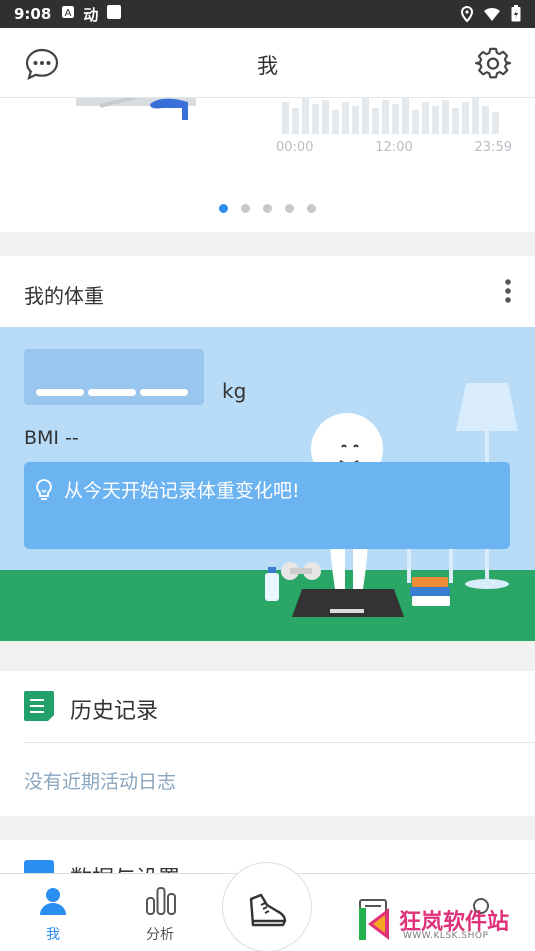 Image resolution: width=535 pixels, height=951 pixels. What do you see at coordinates (234, 391) in the screenshot?
I see `weight-unit: kg` at bounding box center [234, 391].